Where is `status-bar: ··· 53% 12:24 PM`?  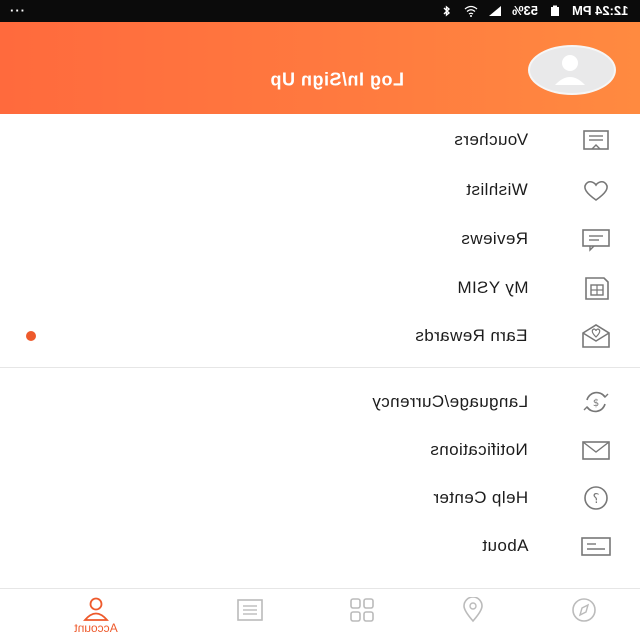
status-bar: ··· 53% 12:24 PM is located at coordinates (320, 11).